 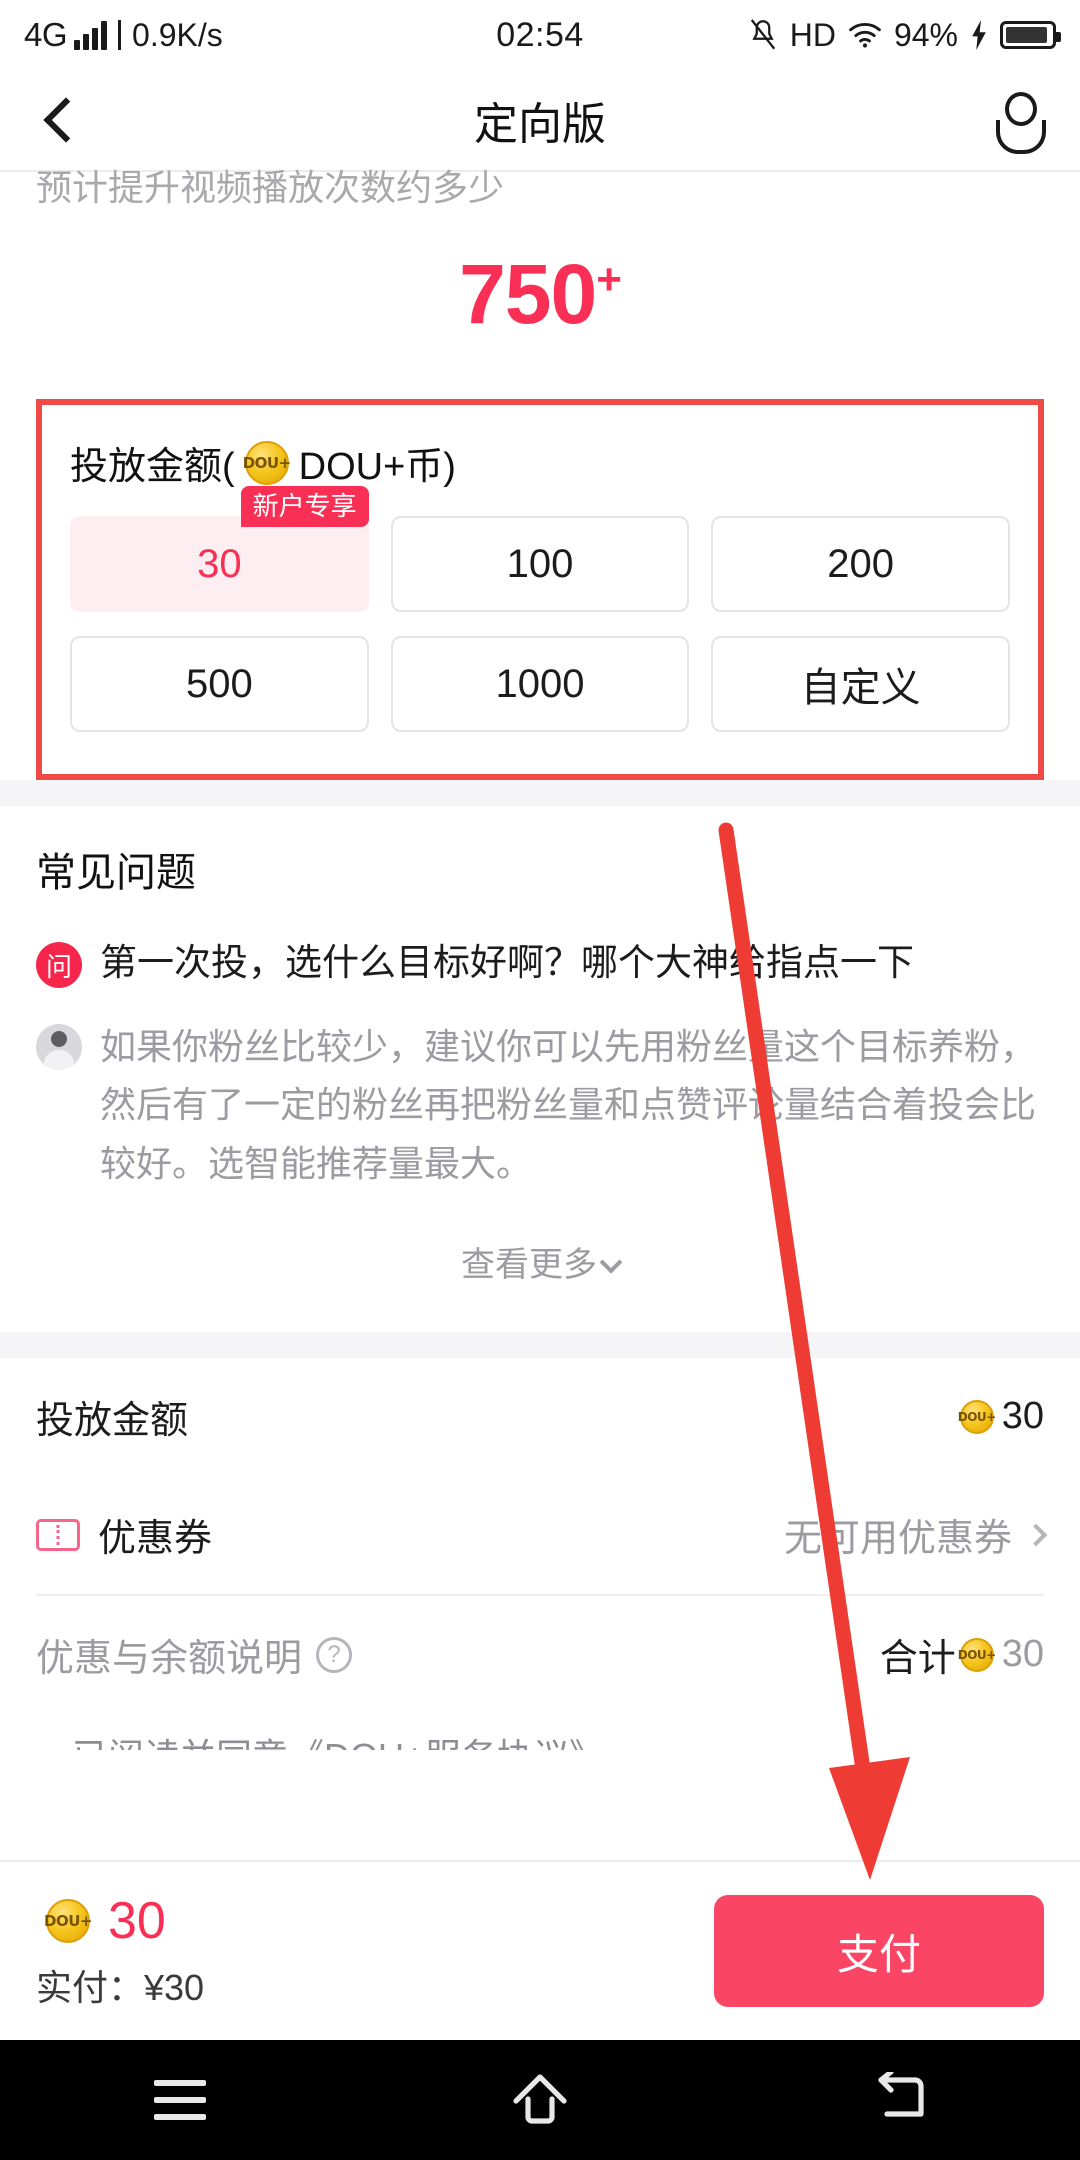 What do you see at coordinates (112, 1421) in the screenshot?
I see `summary-label: 投放金额` at bounding box center [112, 1421].